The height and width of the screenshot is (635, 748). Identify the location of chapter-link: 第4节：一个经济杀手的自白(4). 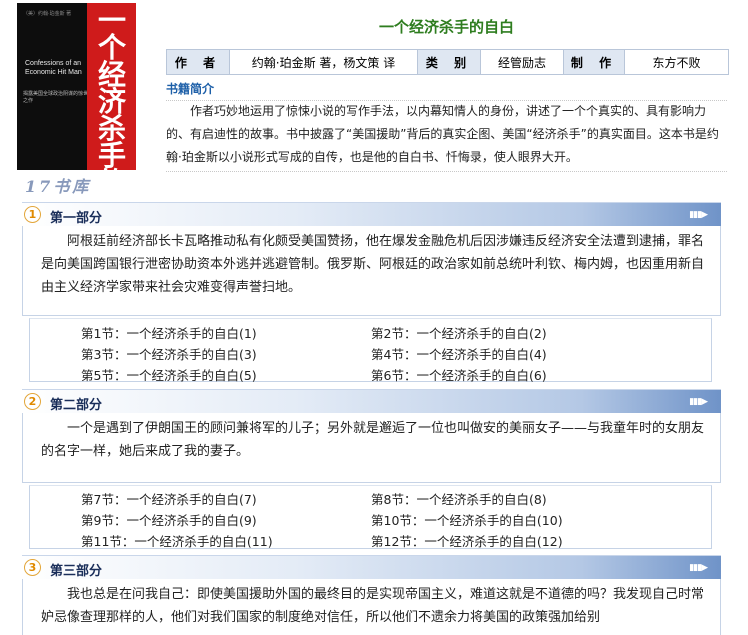
(459, 353).